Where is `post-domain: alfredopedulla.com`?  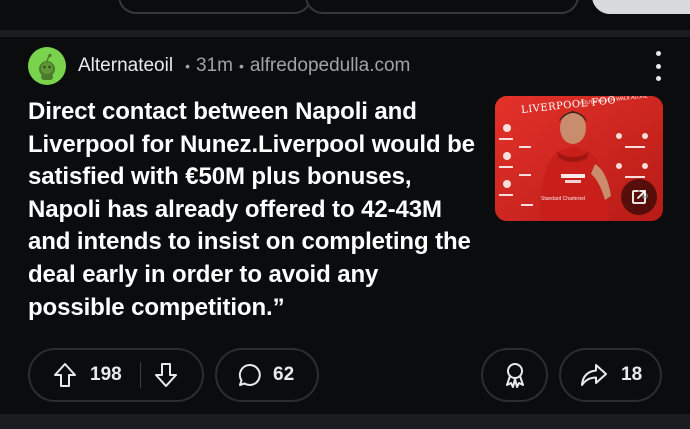 post-domain: alfredopedulla.com is located at coordinates (330, 66).